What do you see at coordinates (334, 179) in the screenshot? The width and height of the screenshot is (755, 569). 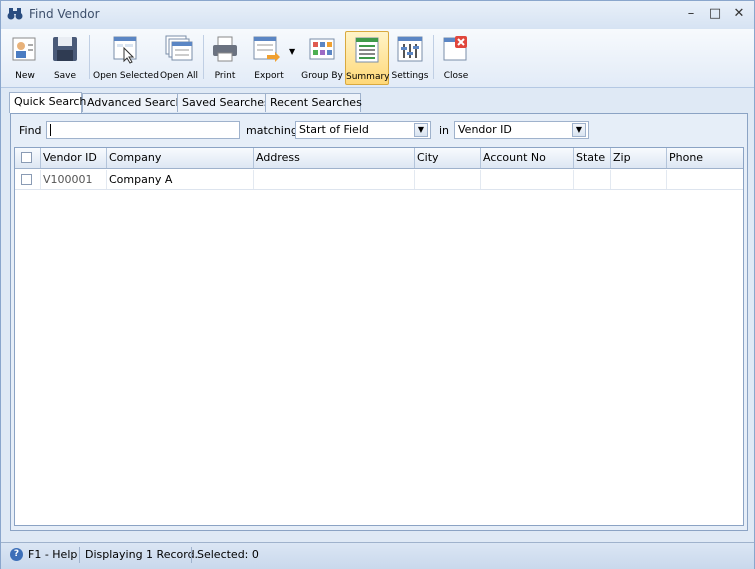 I see `cell-address` at bounding box center [334, 179].